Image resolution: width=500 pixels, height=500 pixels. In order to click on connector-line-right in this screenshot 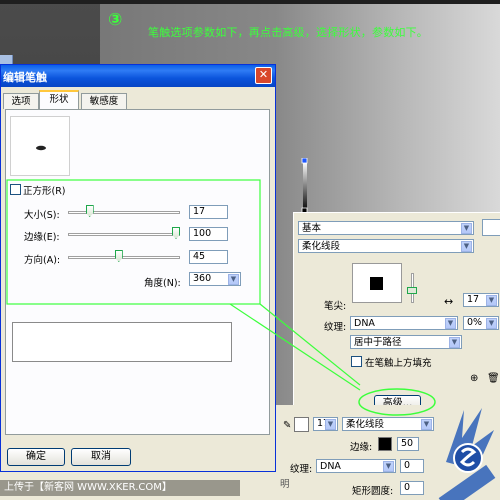, I will do `click(295, 347)`.